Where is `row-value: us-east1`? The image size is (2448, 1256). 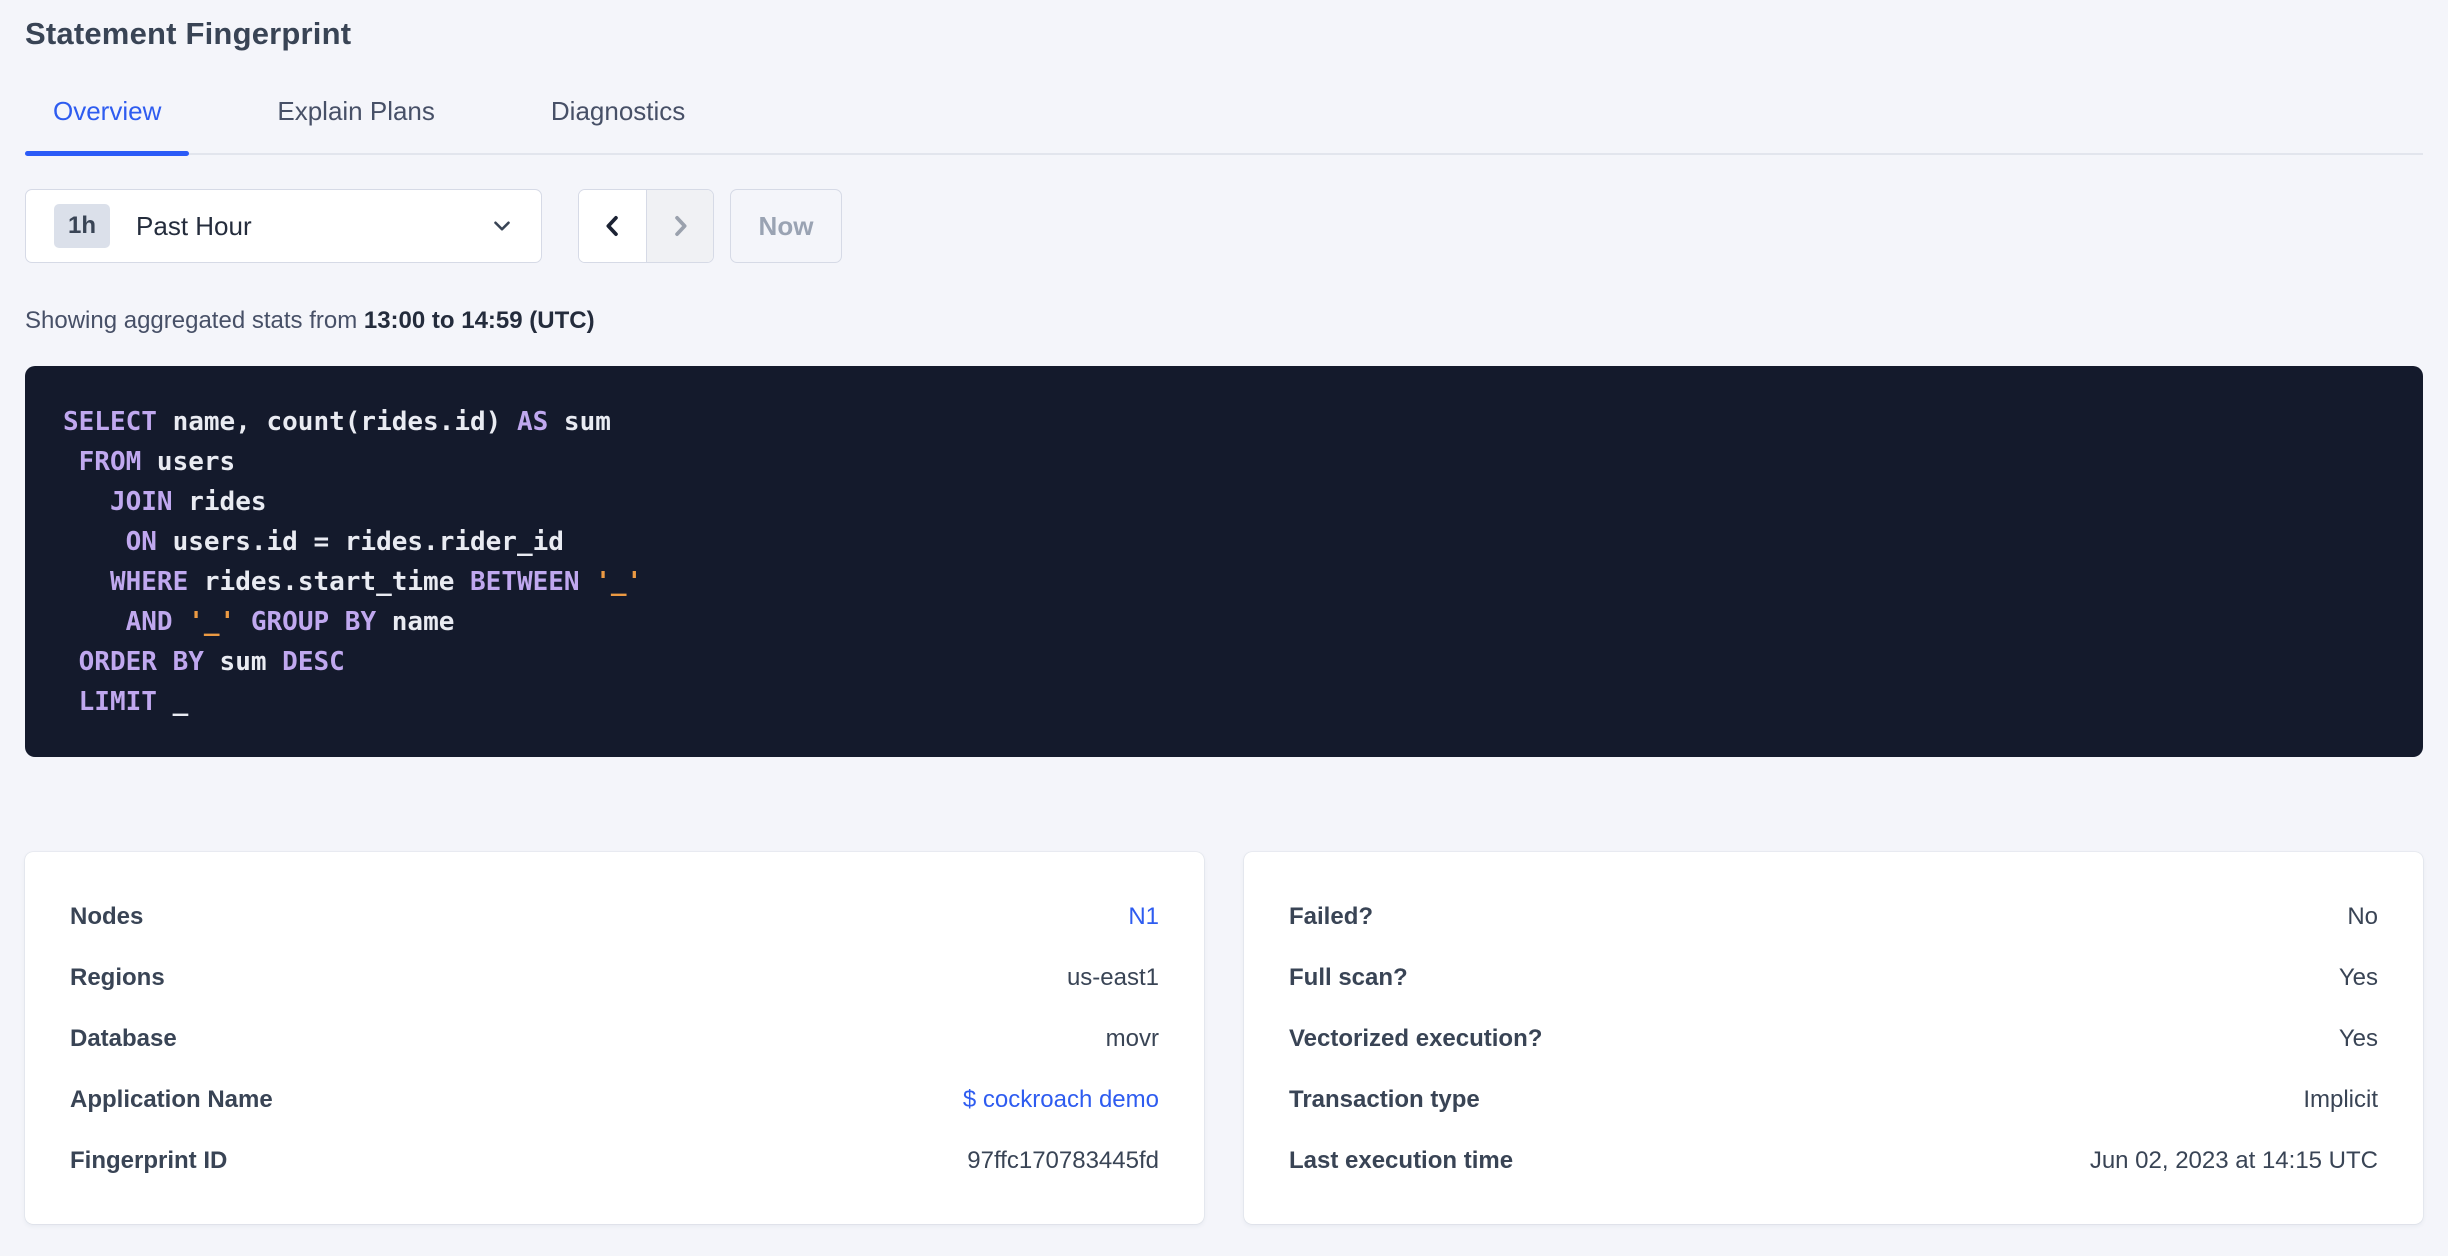
row-value: us-east1 is located at coordinates (1112, 977).